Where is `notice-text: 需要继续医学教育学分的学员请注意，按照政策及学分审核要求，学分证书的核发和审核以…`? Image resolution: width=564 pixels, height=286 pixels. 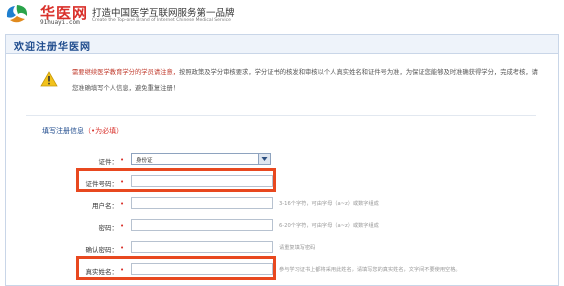
notice-text: 需要继续医学教育学分的学员请注意，按照政策及学分审核要求，学分证书的核发和审核以… is located at coordinates (307, 81).